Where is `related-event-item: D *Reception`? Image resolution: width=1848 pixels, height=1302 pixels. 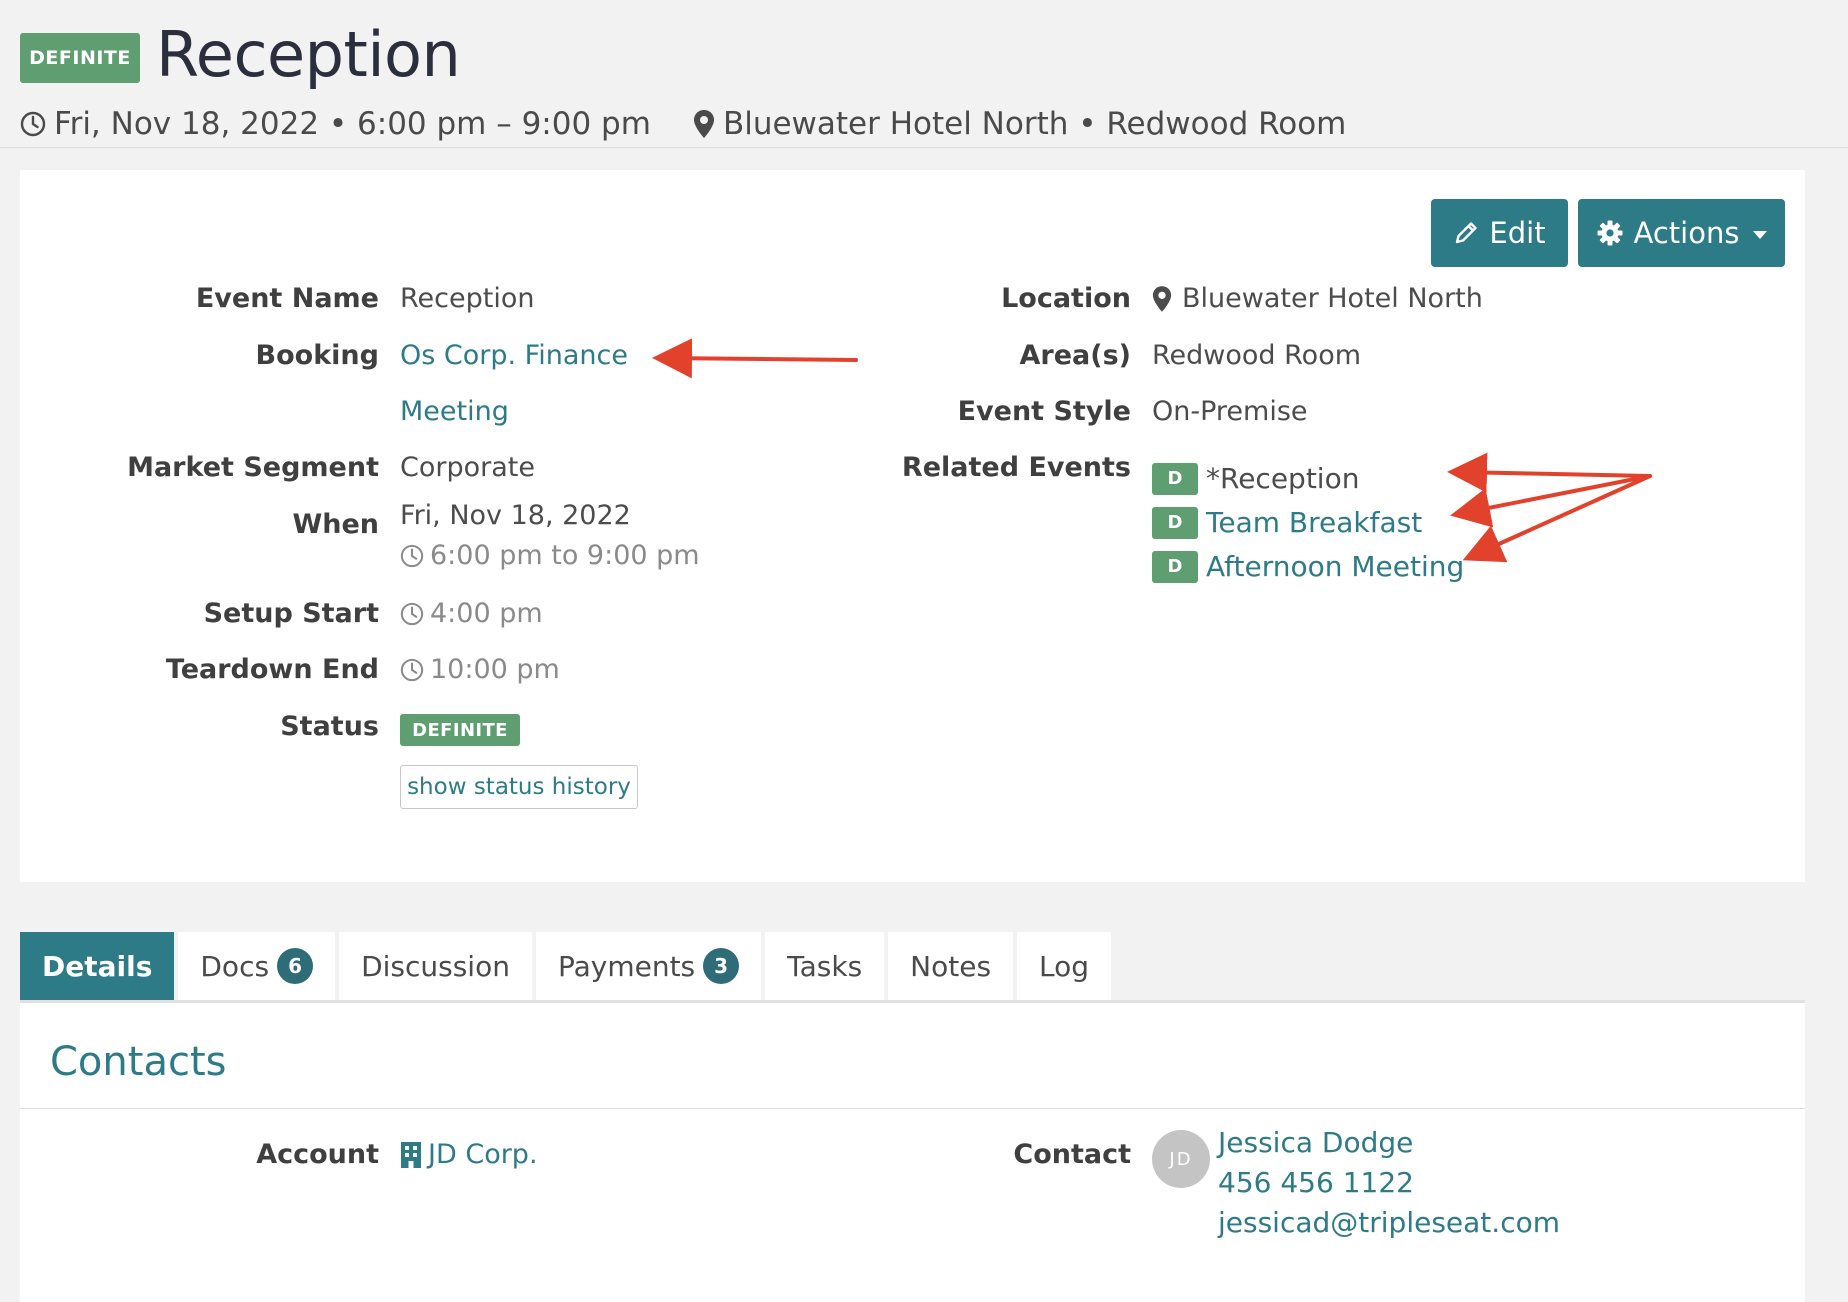
related-event-item: D *Reception is located at coordinates (1255, 478).